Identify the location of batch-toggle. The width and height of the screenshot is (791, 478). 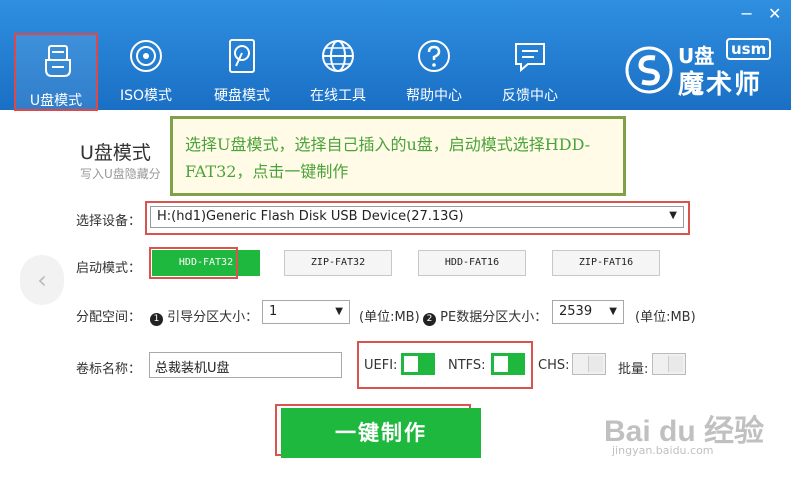
(669, 364).